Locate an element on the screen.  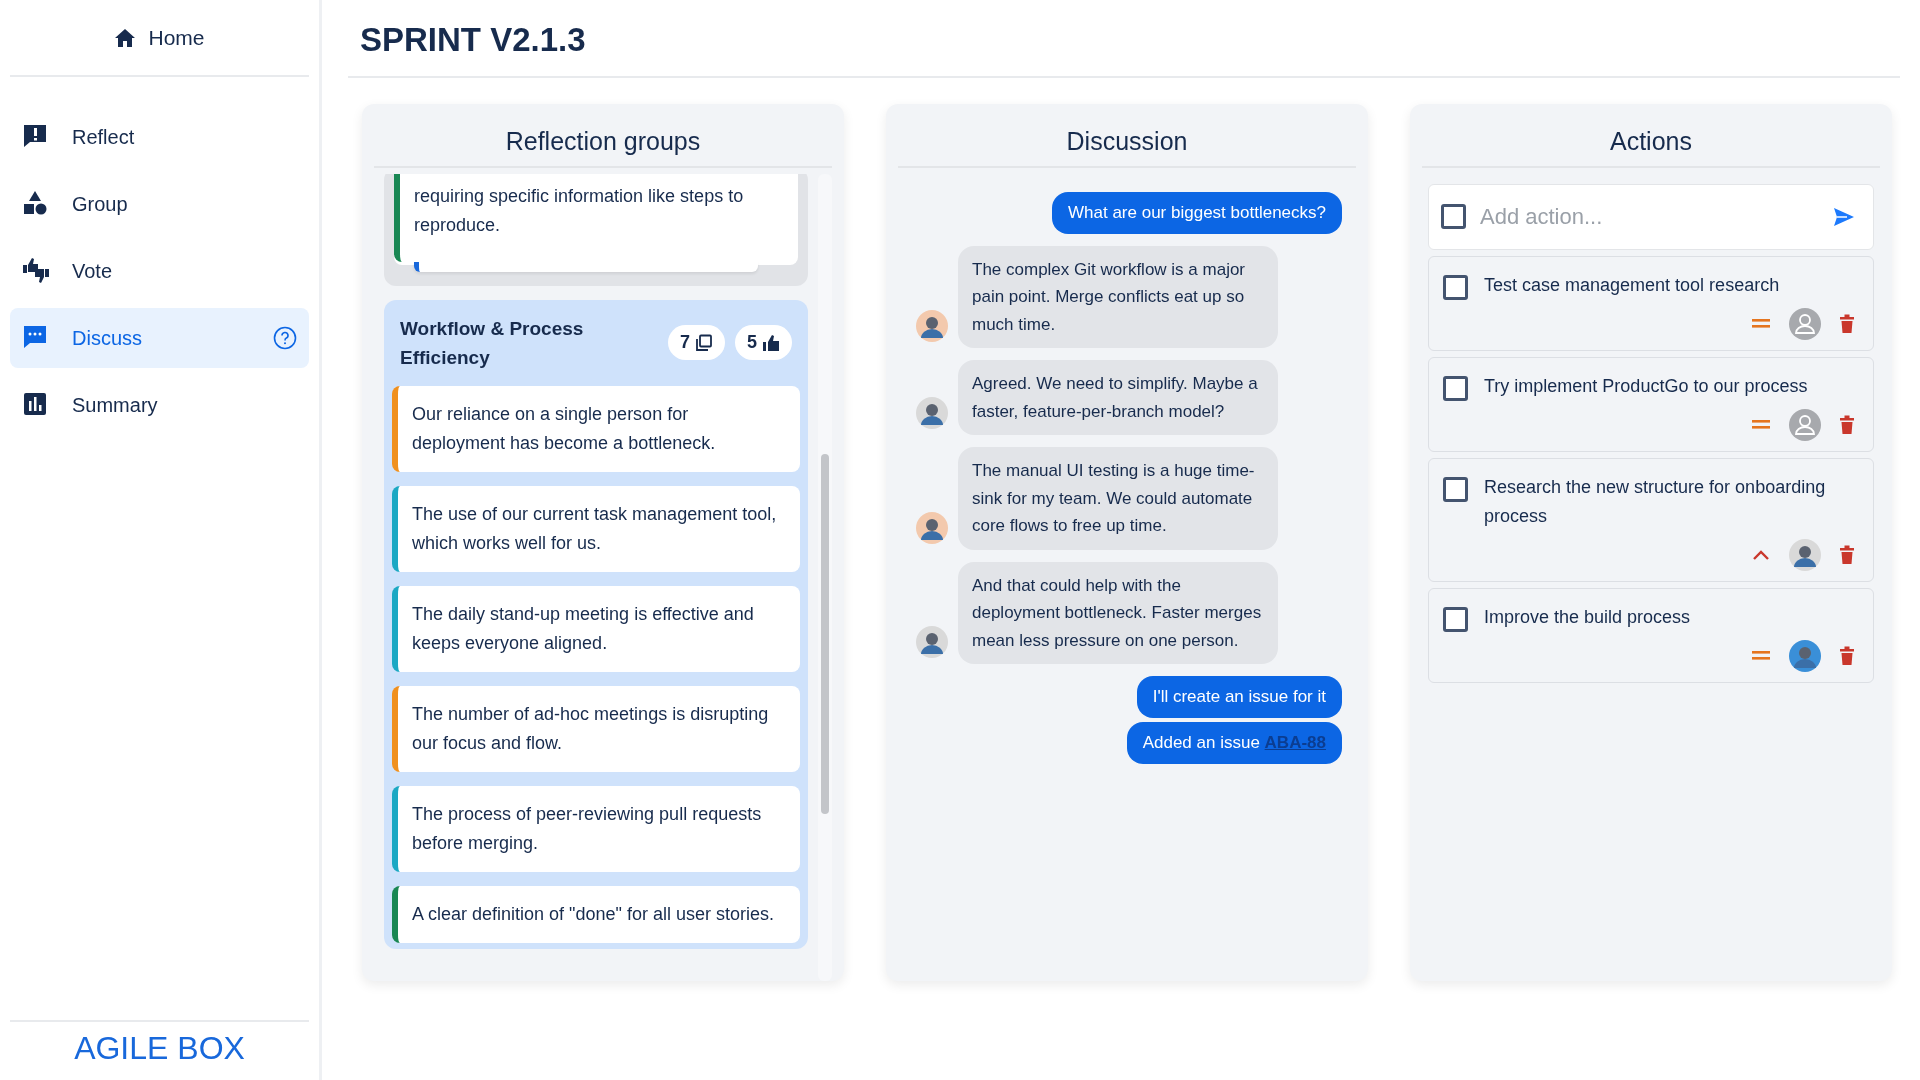
vote-count: 5 is located at coordinates (752, 343).